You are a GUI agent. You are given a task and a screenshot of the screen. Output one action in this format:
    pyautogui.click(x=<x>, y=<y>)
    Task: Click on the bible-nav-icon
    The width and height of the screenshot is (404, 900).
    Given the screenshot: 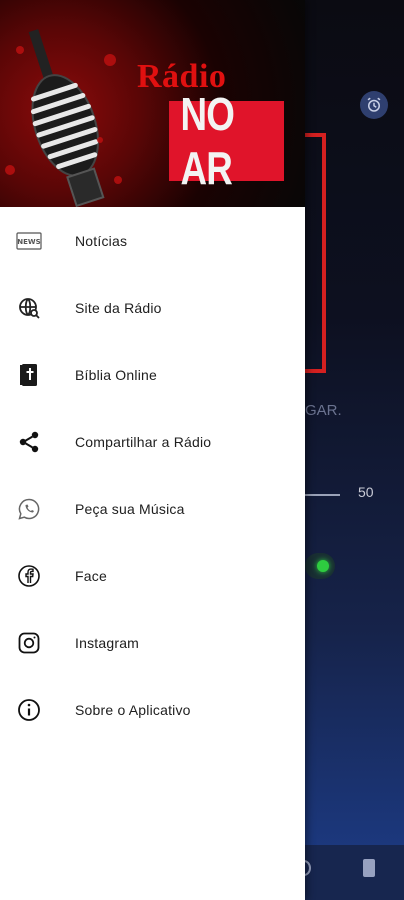 What is the action you would take?
    pyautogui.click(x=369, y=868)
    